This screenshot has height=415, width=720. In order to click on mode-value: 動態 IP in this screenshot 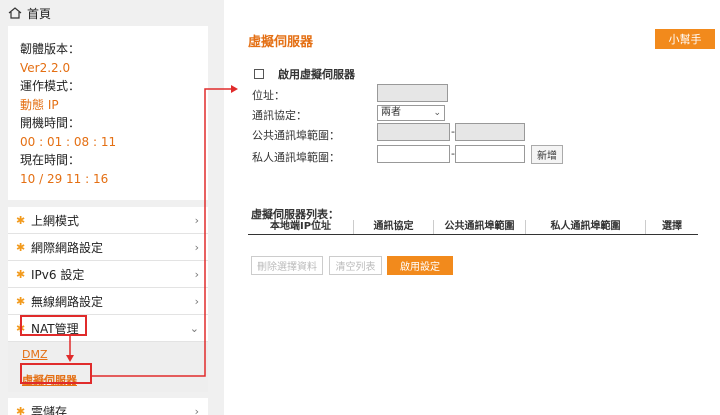, I will do `click(39, 104)`.